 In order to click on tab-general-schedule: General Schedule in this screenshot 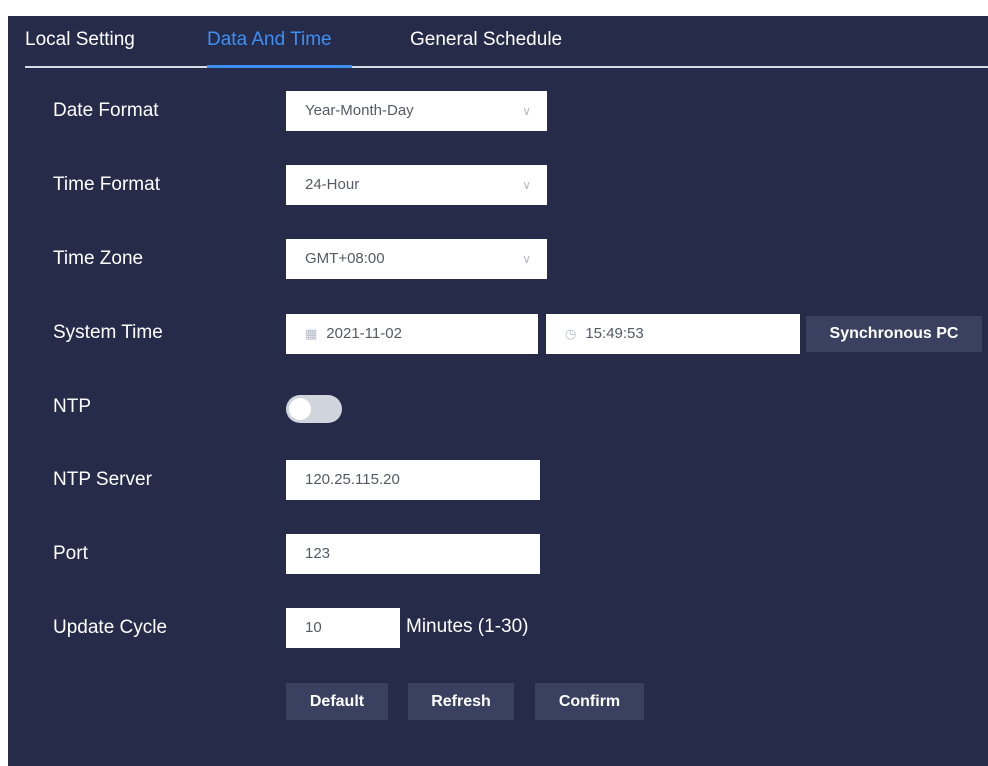, I will do `click(486, 40)`.